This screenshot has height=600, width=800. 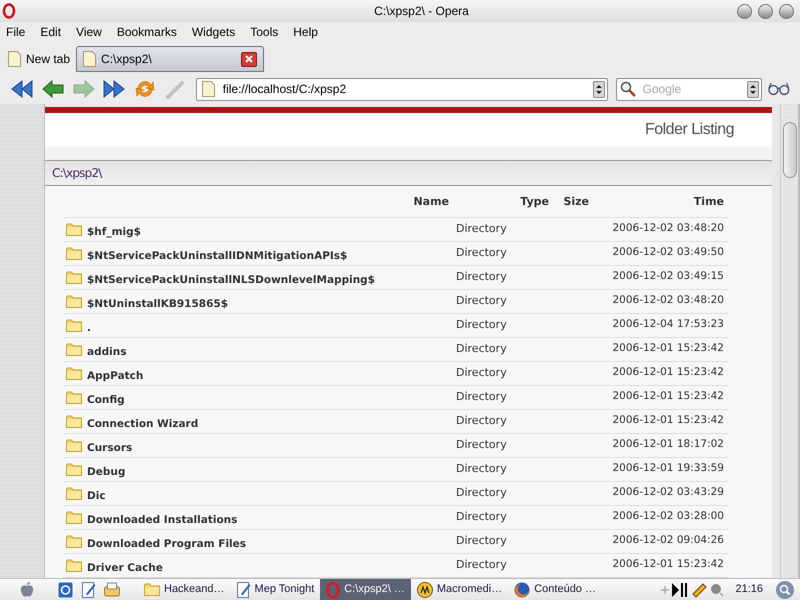 What do you see at coordinates (146, 32) in the screenshot?
I see `menu-item: Bookmarks` at bounding box center [146, 32].